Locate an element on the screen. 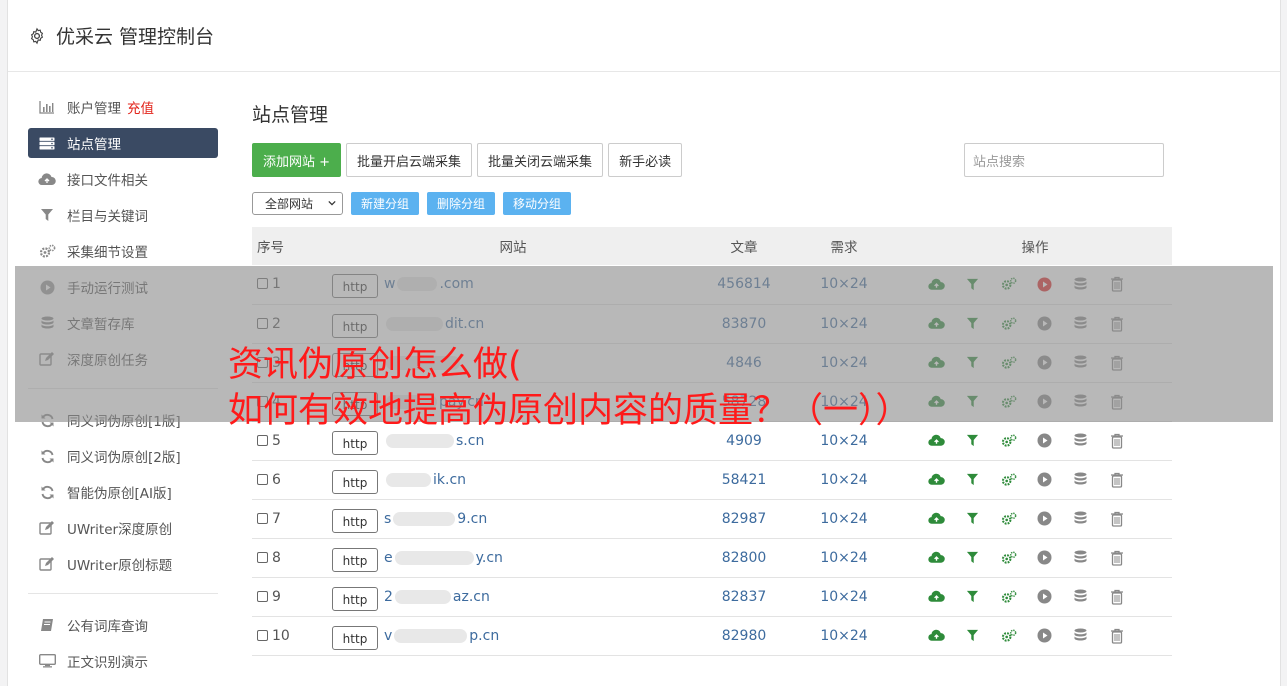 The image size is (1287, 686). article-count: 58421 is located at coordinates (744, 480).